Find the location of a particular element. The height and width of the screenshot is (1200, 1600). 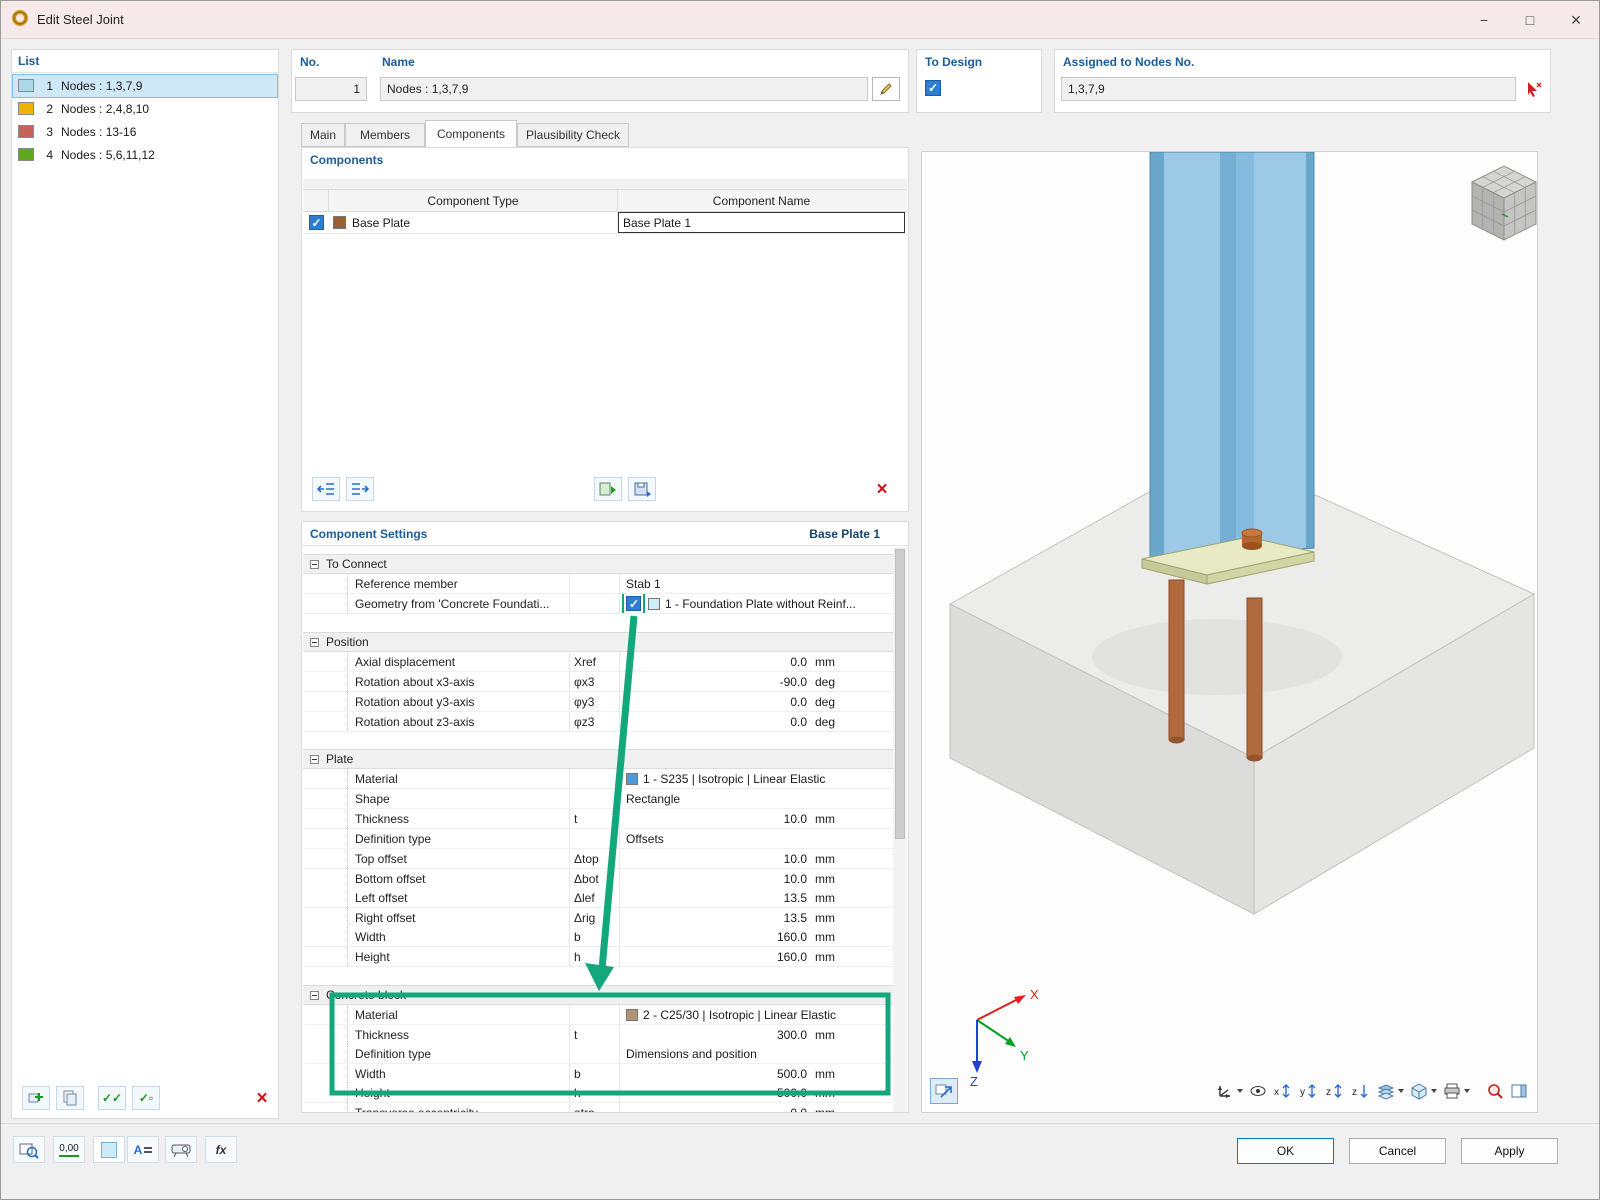

select-nodes-button is located at coordinates (1534, 89).